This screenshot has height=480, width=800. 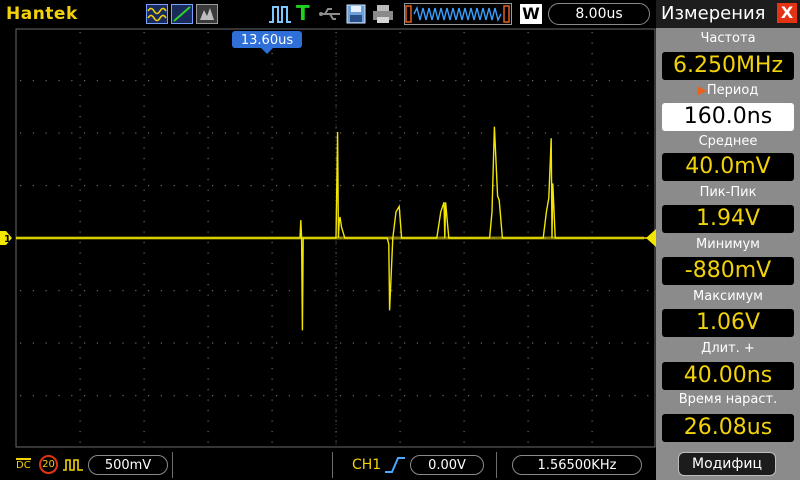 I want to click on time-per-div: 8.00us, so click(x=599, y=14).